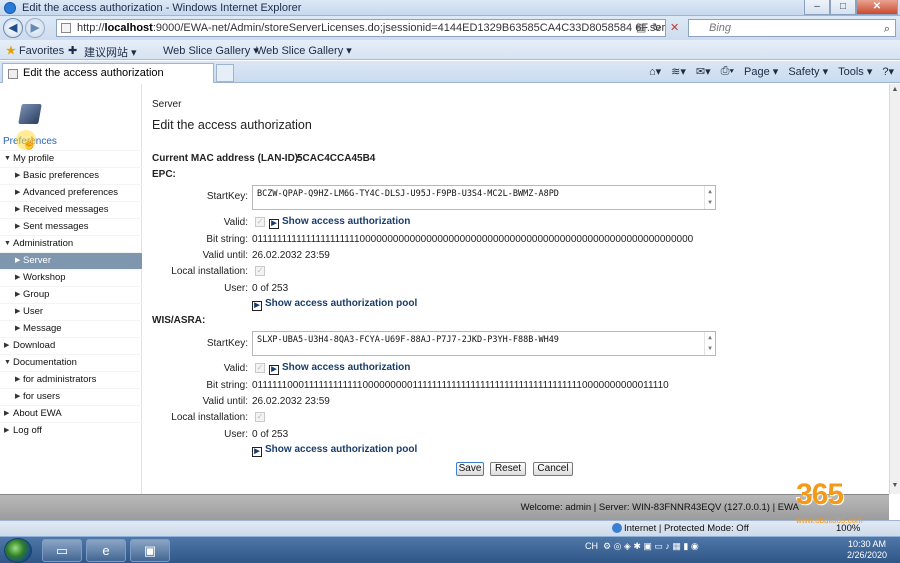  I want to click on page-scrollbar: ▲ ▼, so click(894, 289).